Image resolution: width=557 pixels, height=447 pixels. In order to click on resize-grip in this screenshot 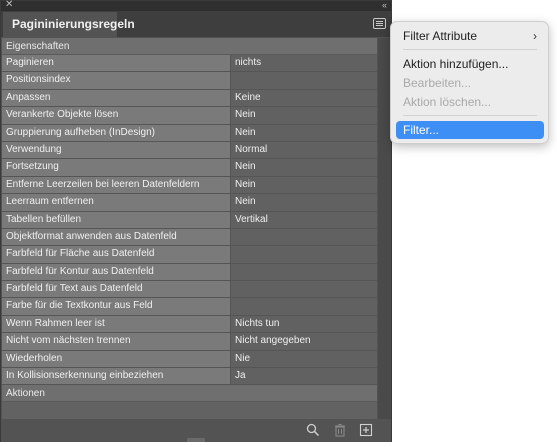, I will do `click(196, 440)`.